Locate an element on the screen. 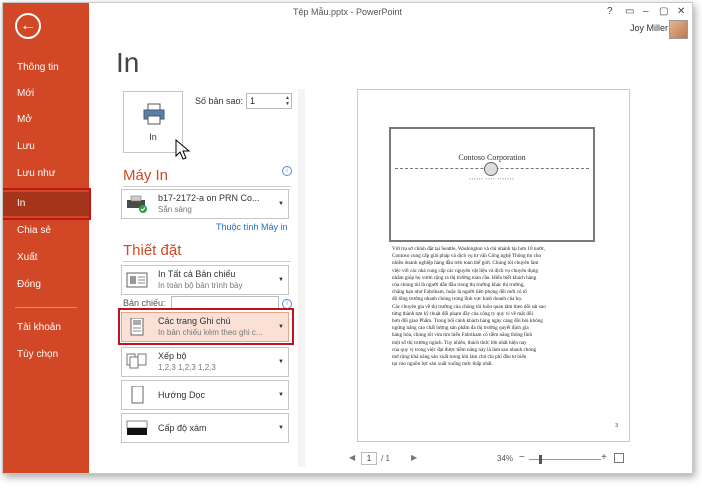 The width and height of the screenshot is (702, 488). sidebar-item-open: Mở is located at coordinates (46, 120).